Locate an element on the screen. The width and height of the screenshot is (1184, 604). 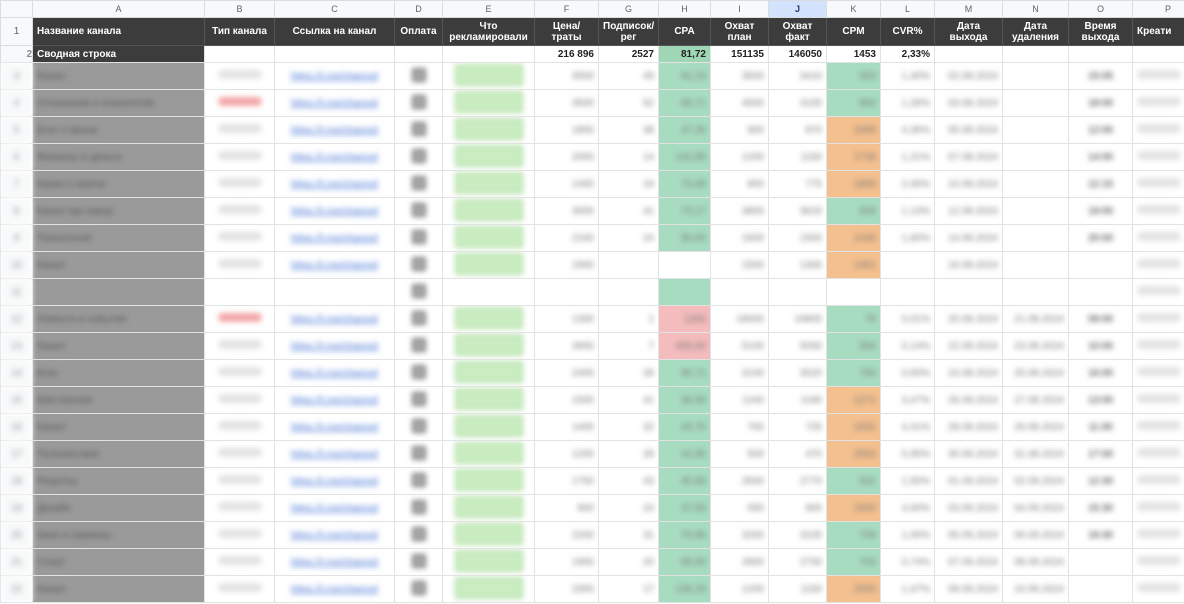
reach-plan-cell: 500 is located at coordinates (739, 454).